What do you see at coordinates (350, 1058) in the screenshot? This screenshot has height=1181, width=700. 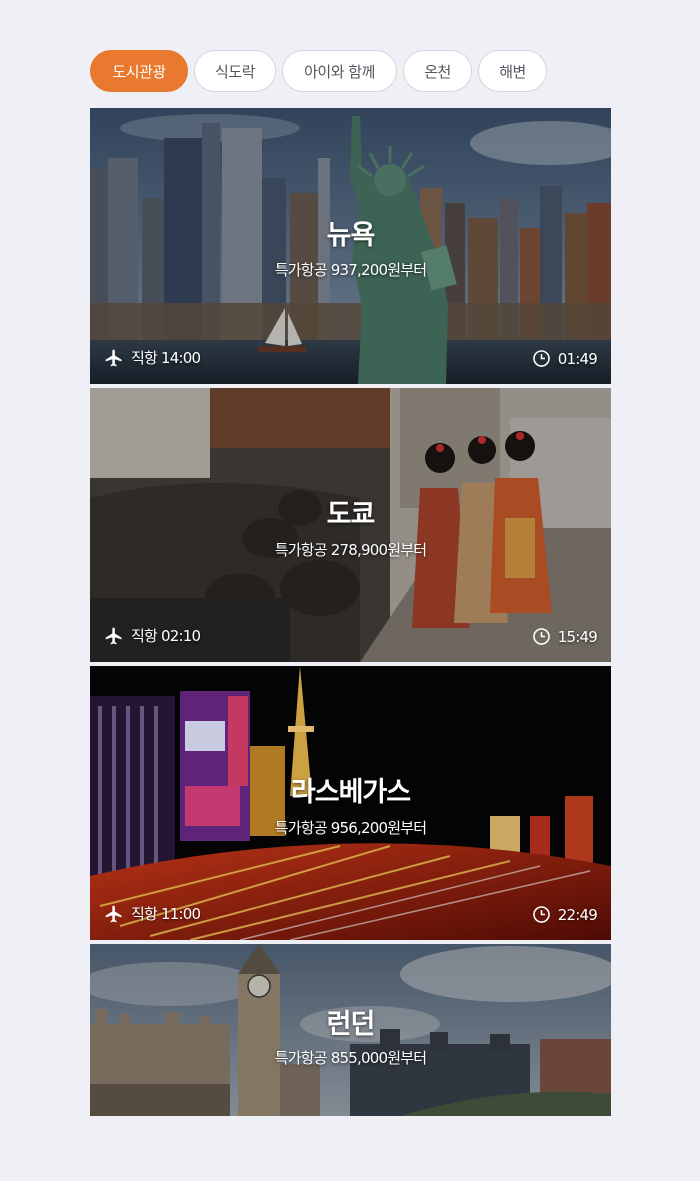 I see `price-text: 특가항공 855,000원부터` at bounding box center [350, 1058].